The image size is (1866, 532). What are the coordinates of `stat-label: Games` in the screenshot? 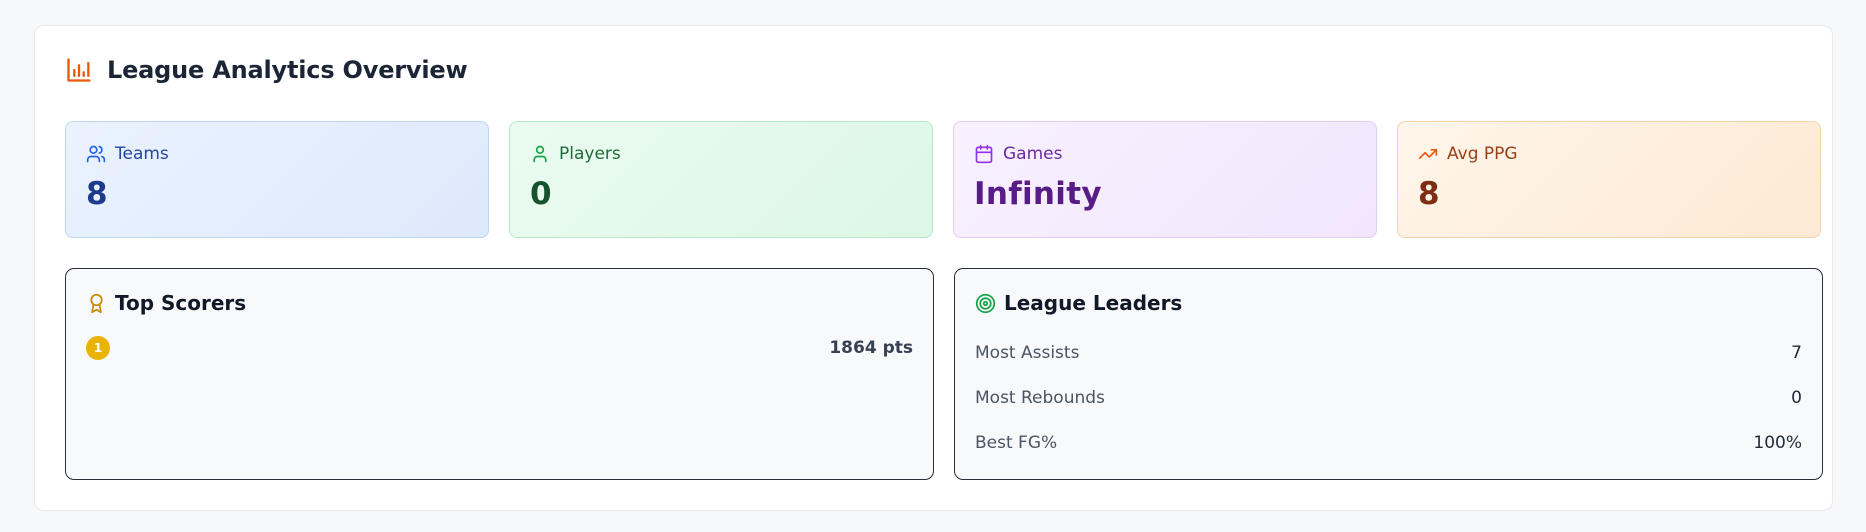 It's located at (1033, 154).